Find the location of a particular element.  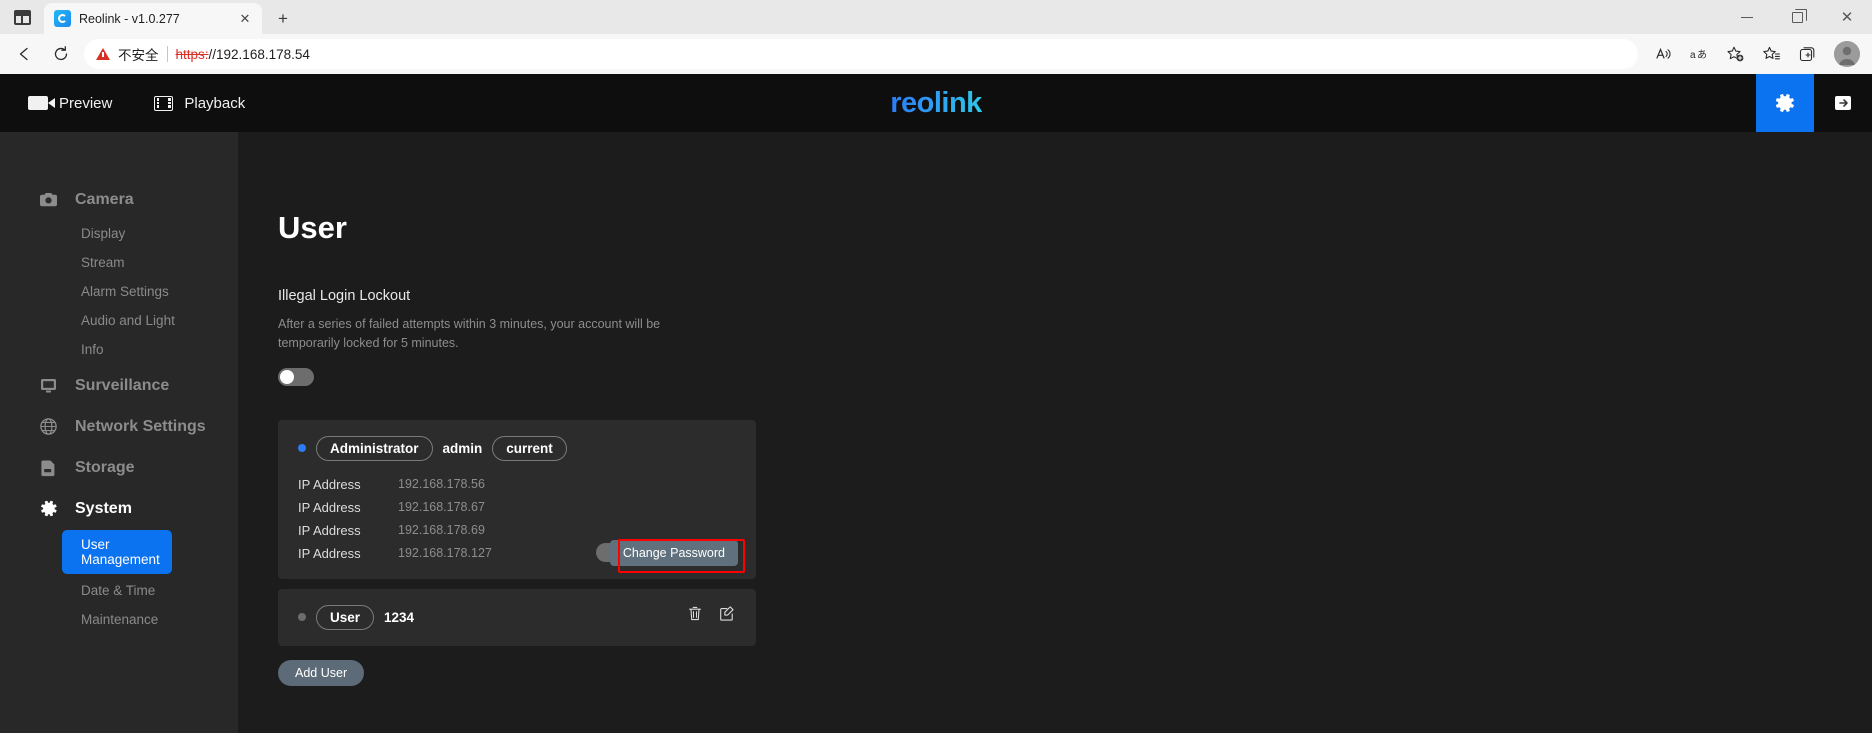

address-bar: 不安全 https://192.168.178.54 is located at coordinates (861, 54).